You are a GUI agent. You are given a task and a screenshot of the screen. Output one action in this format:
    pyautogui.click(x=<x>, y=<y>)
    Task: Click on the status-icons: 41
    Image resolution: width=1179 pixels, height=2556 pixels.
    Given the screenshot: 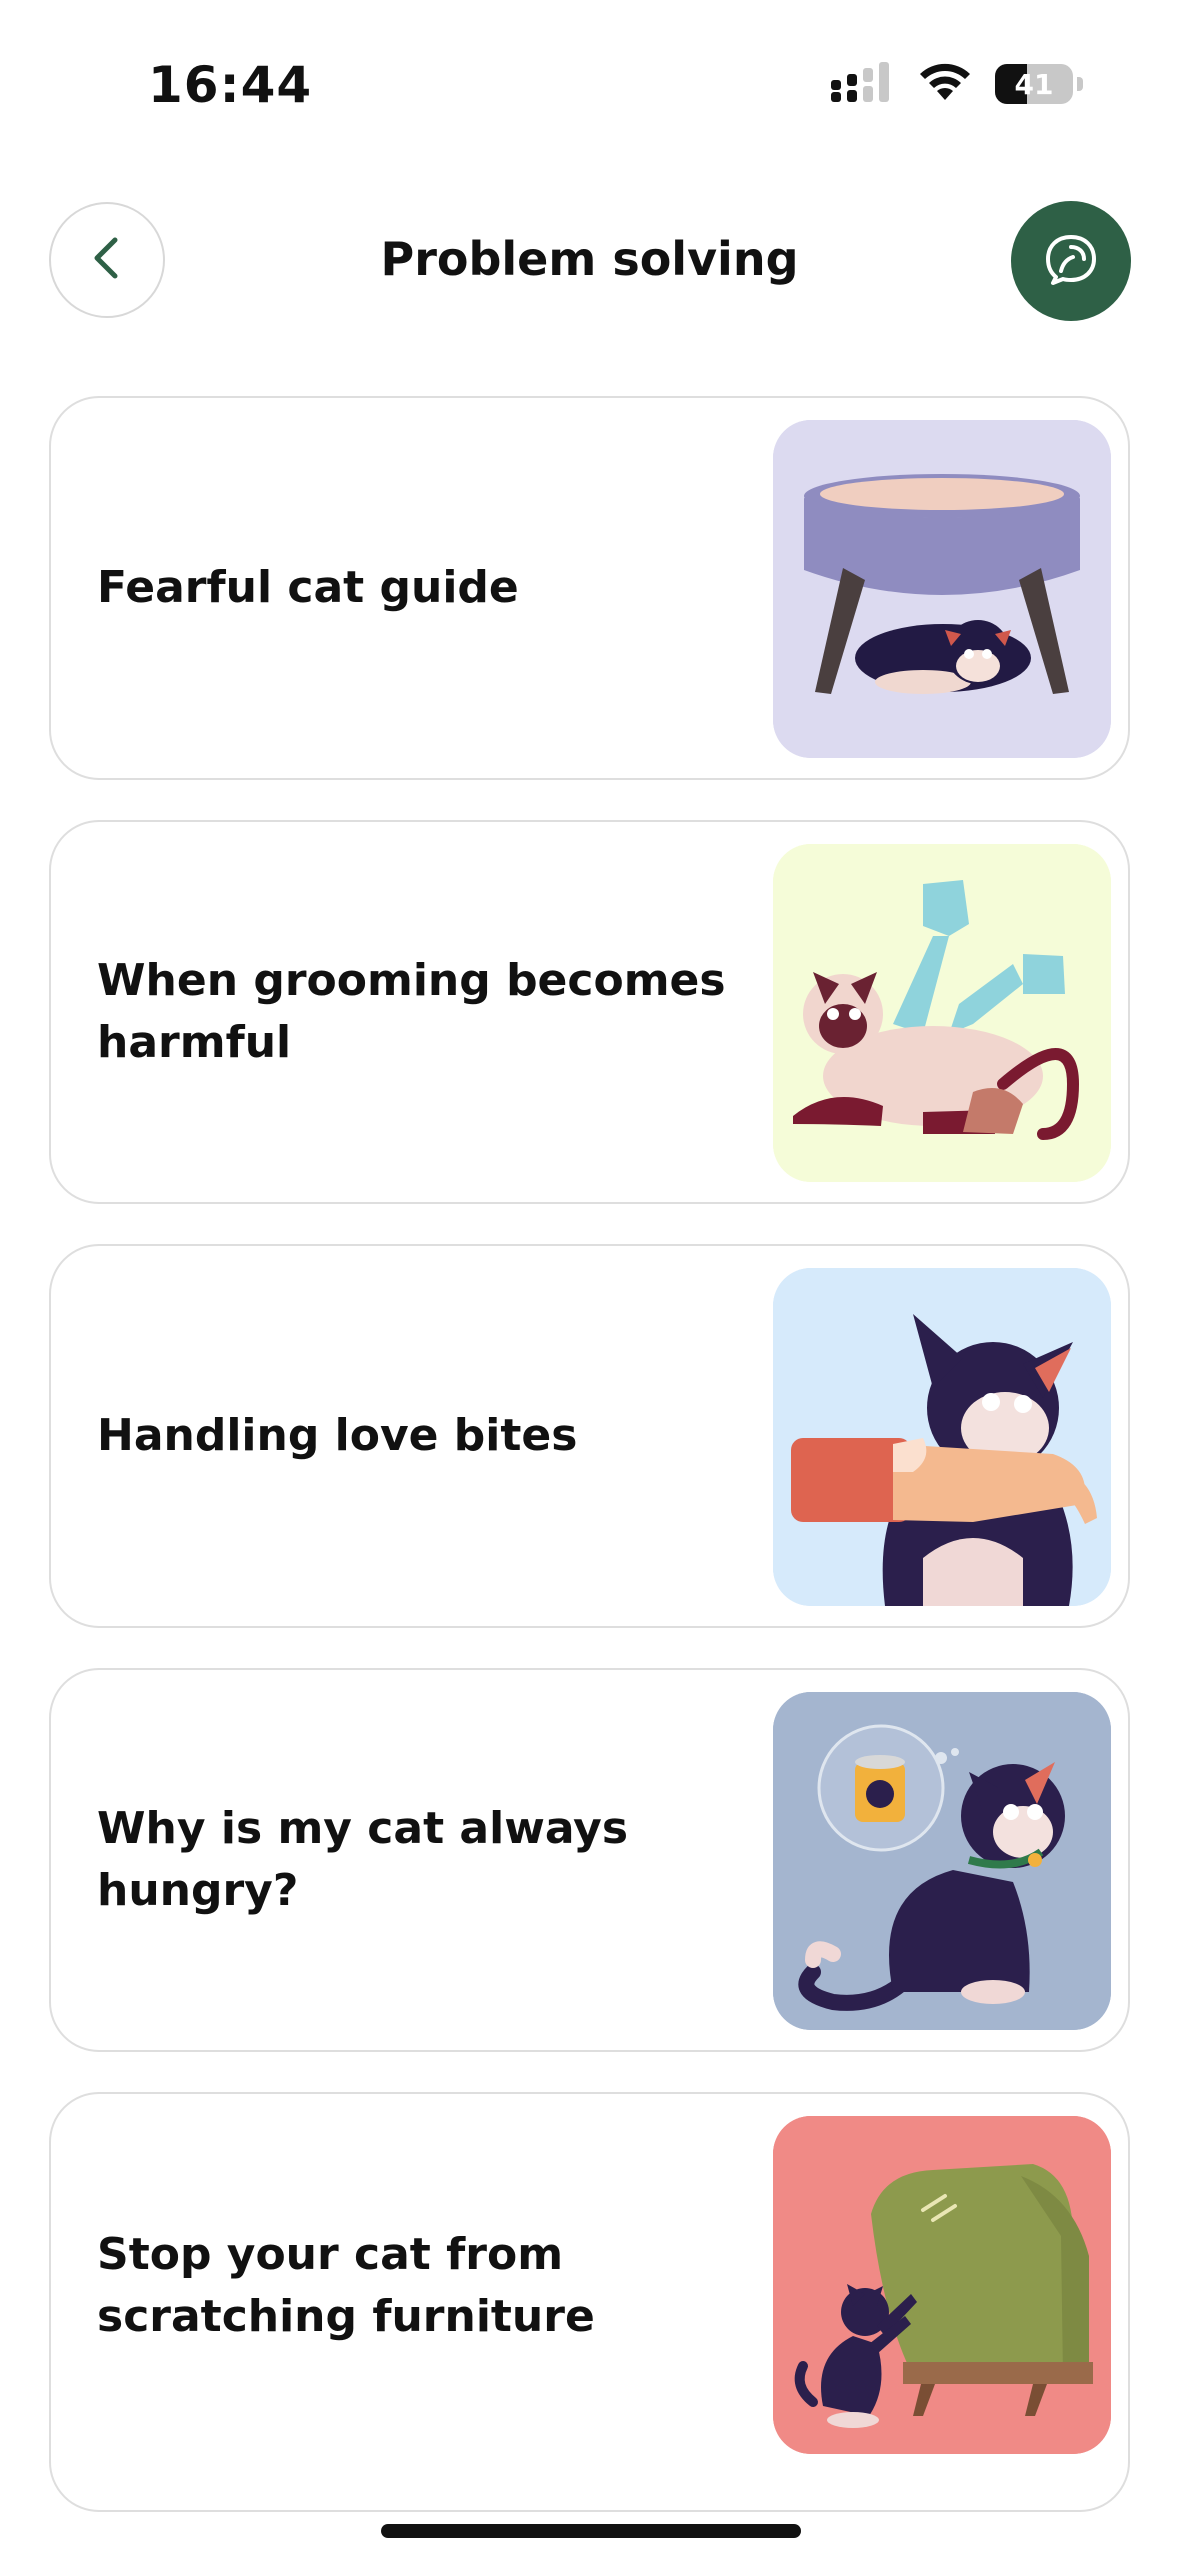 What is the action you would take?
    pyautogui.click(x=957, y=84)
    